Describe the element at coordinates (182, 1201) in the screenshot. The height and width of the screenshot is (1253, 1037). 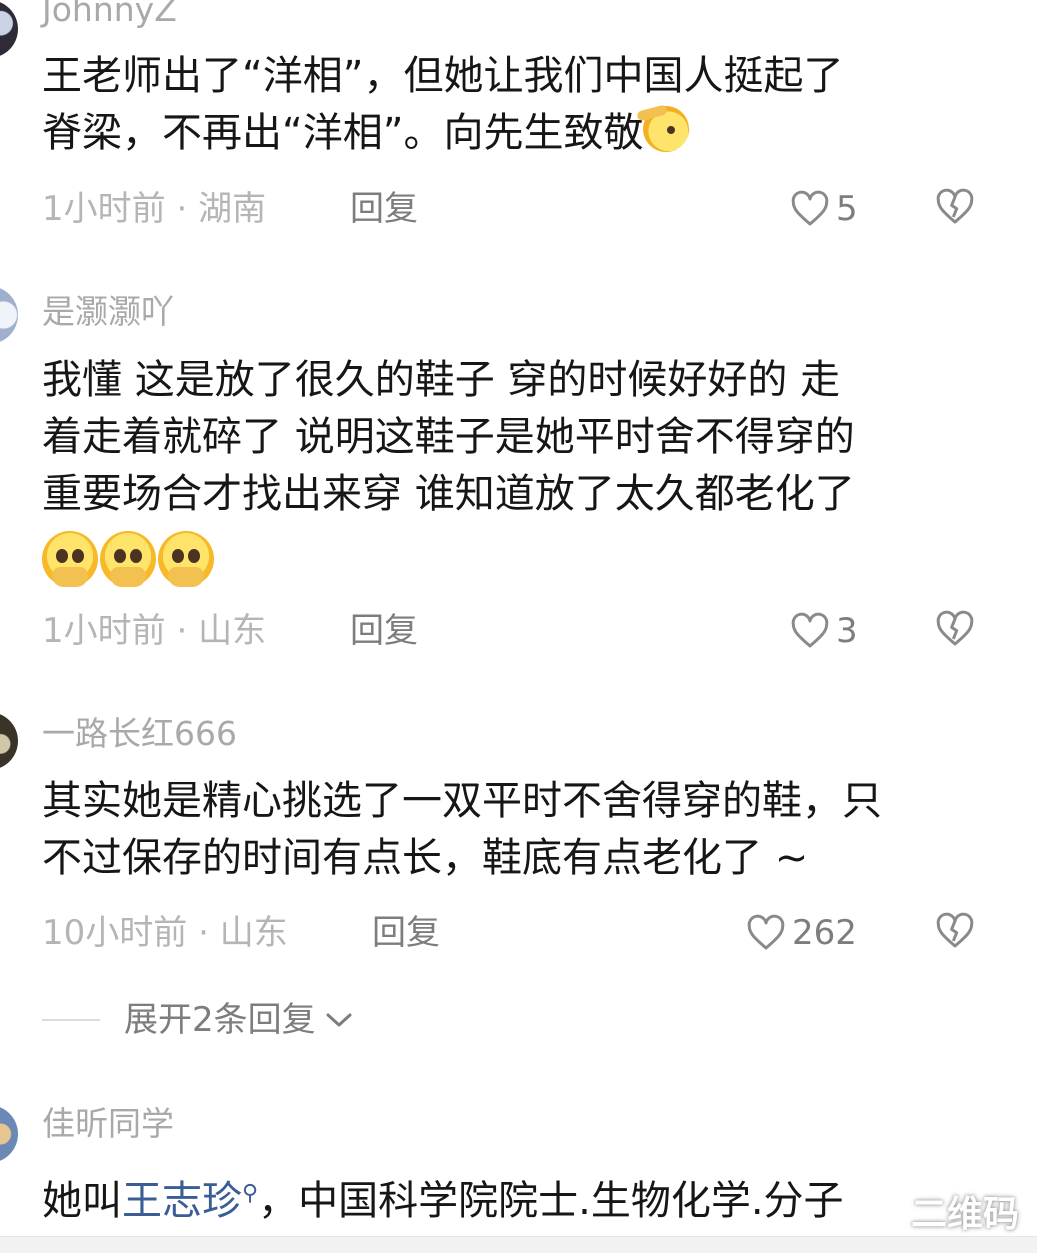
I see `search-link: 王志珍` at that location.